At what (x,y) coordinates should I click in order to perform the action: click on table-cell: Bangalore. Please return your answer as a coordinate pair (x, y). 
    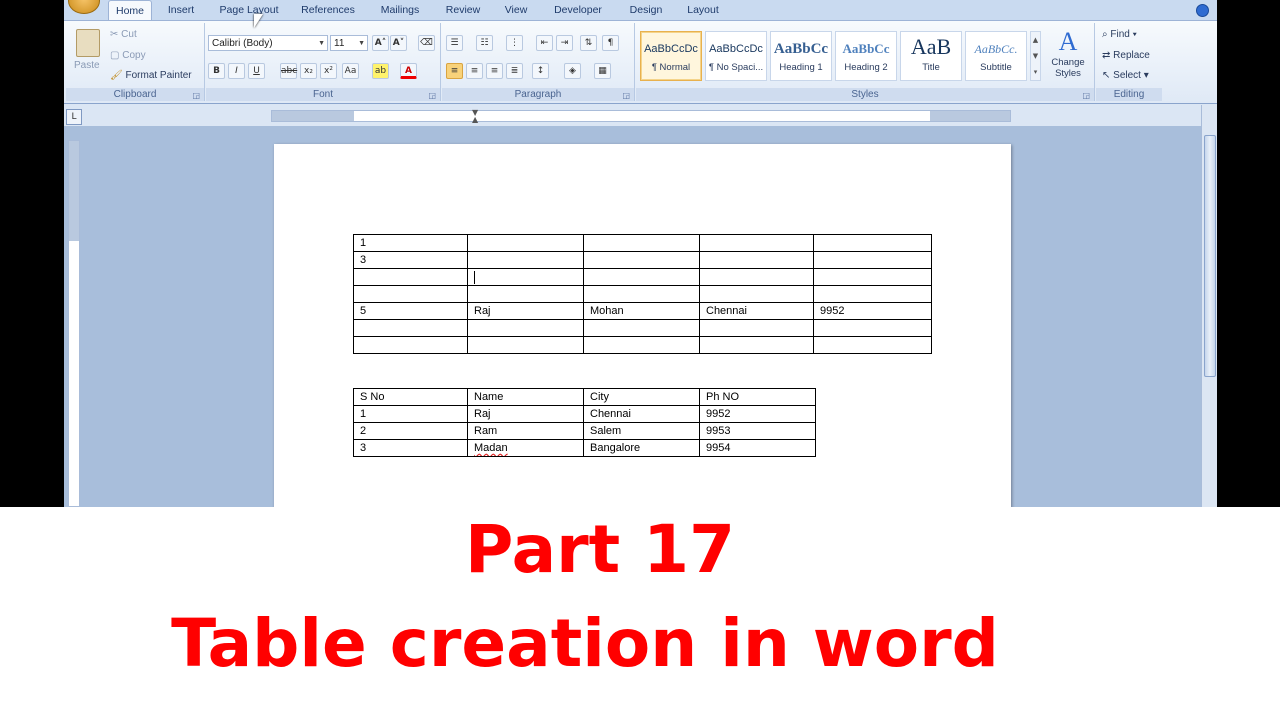
    Looking at the image, I should click on (641, 448).